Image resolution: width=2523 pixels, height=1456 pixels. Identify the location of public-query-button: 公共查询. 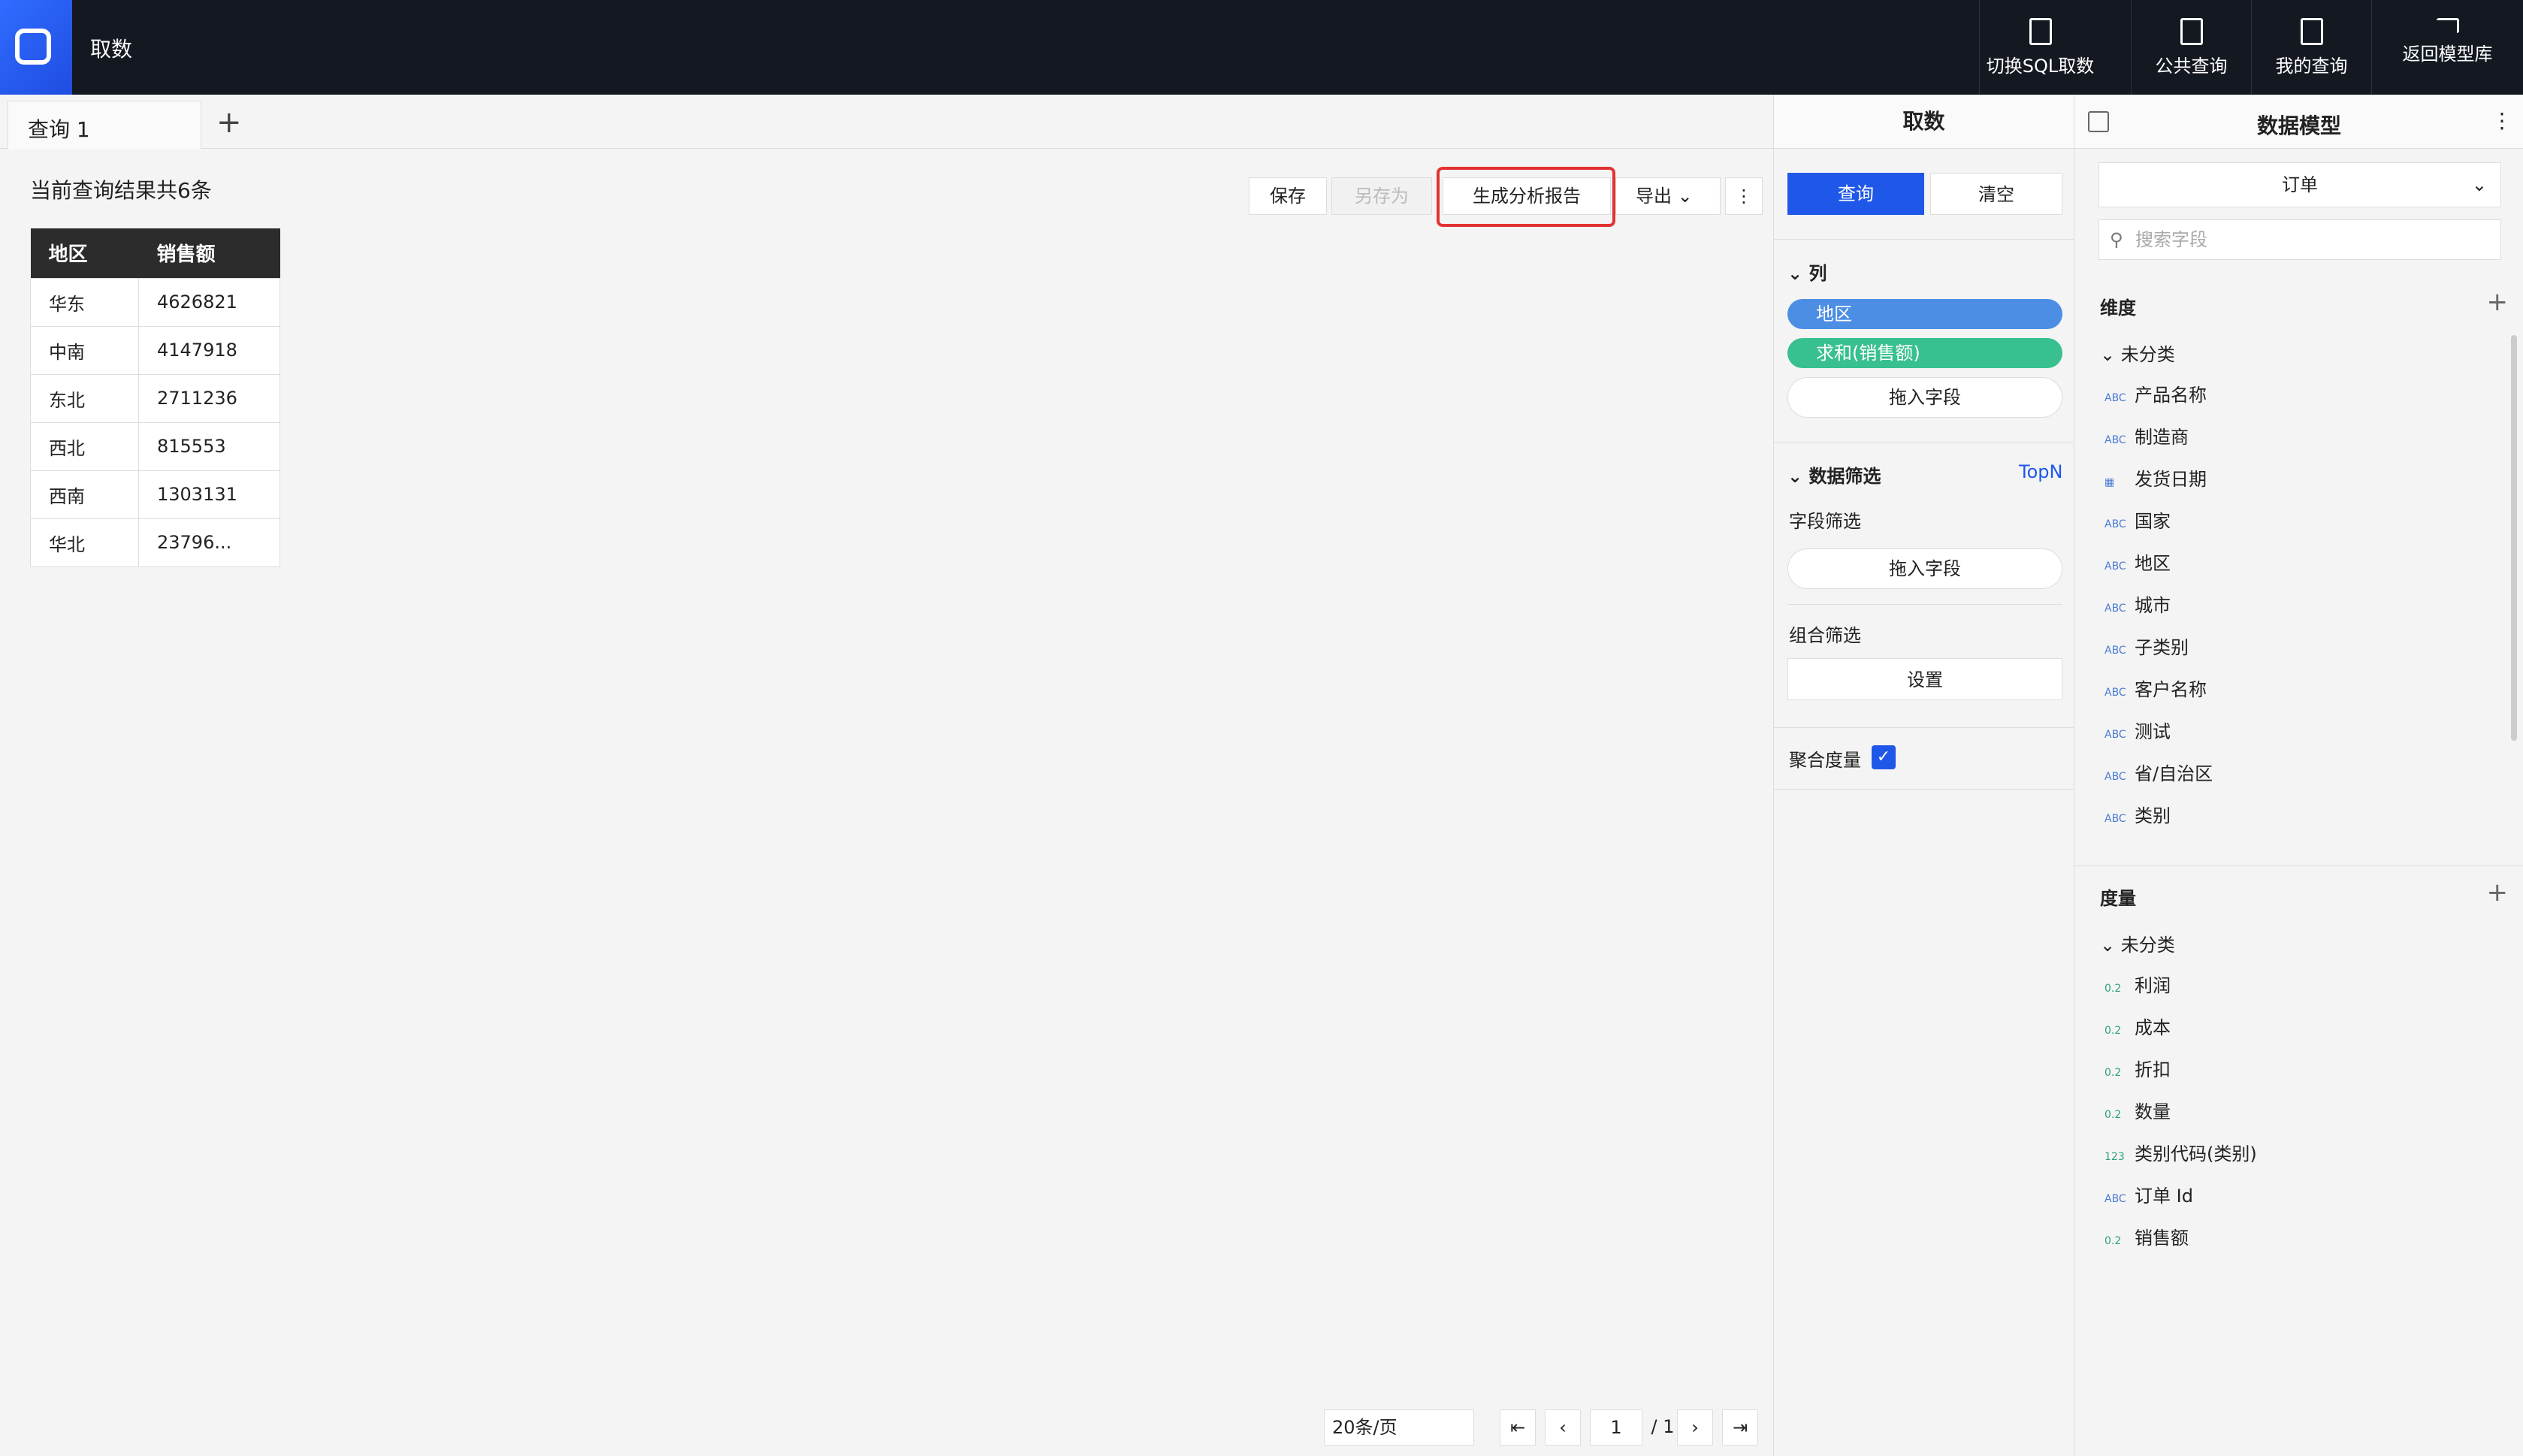
(2191, 47).